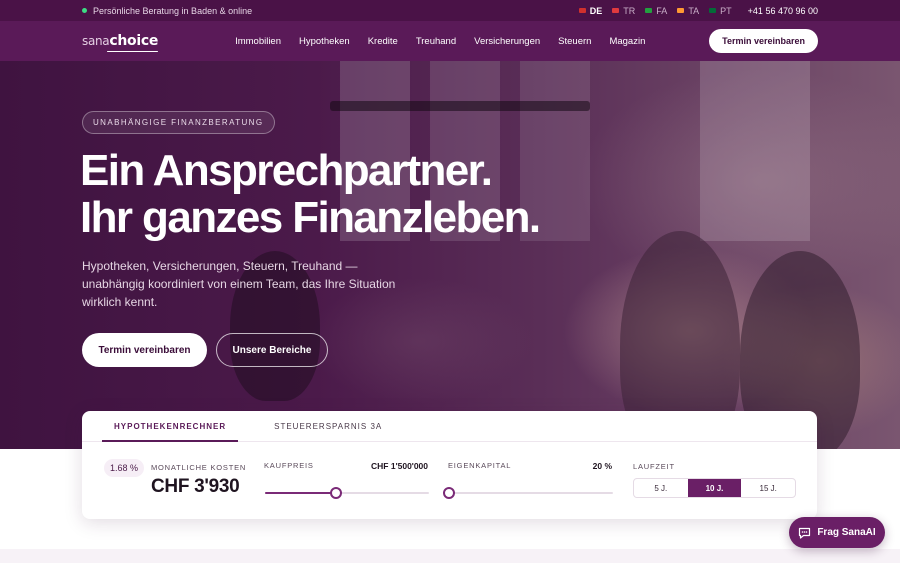  I want to click on nav-item-hypotheken: Hypotheken, so click(324, 41).